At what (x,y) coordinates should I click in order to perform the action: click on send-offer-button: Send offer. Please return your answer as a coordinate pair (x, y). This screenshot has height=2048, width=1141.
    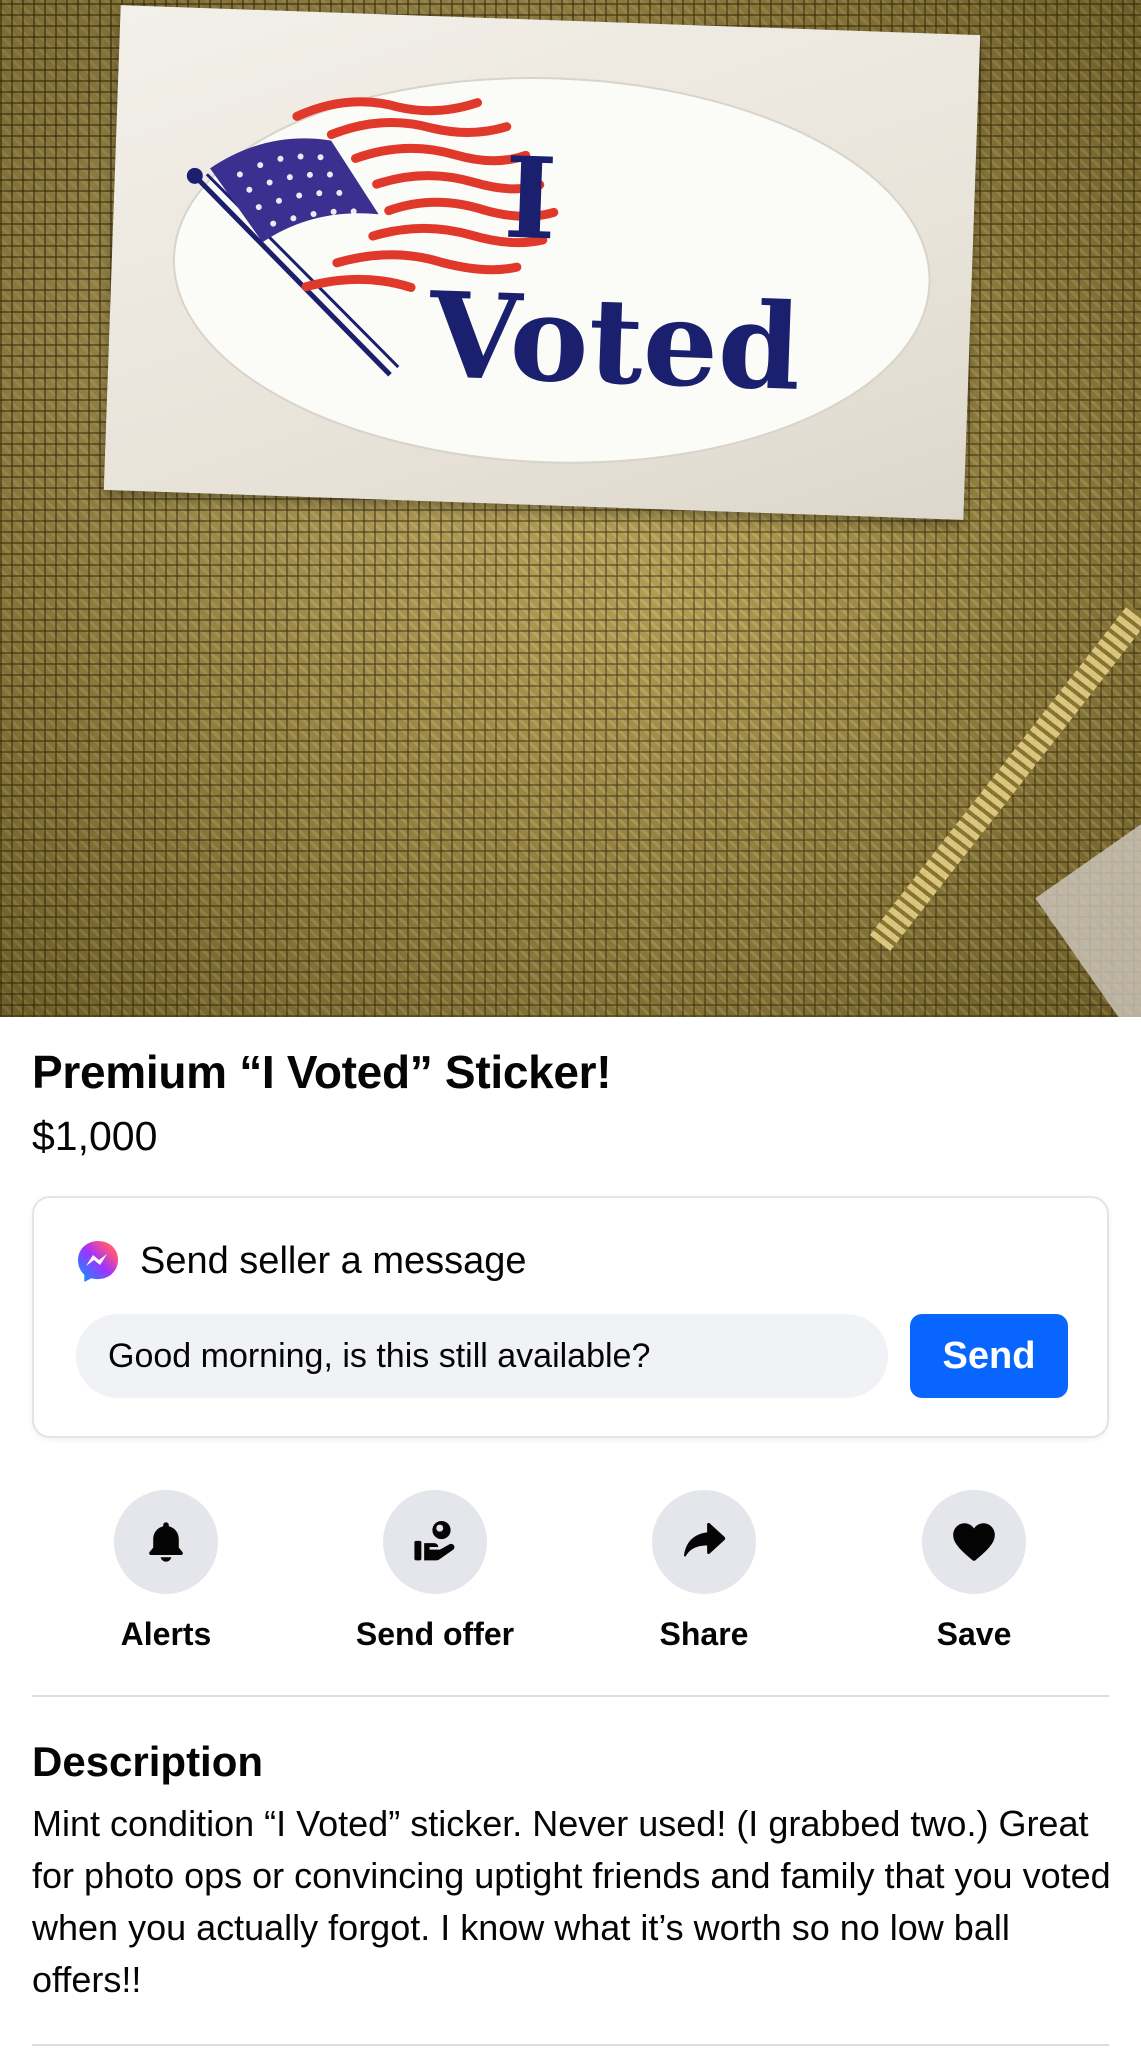
    Looking at the image, I should click on (435, 1571).